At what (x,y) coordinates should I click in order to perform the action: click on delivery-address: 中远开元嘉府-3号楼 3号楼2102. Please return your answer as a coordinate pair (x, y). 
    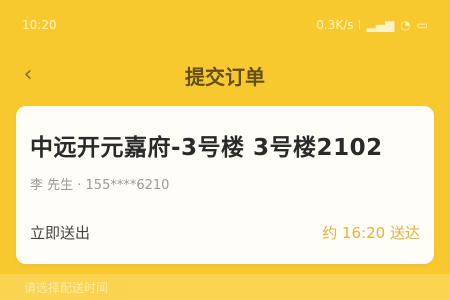
    Looking at the image, I should click on (206, 148).